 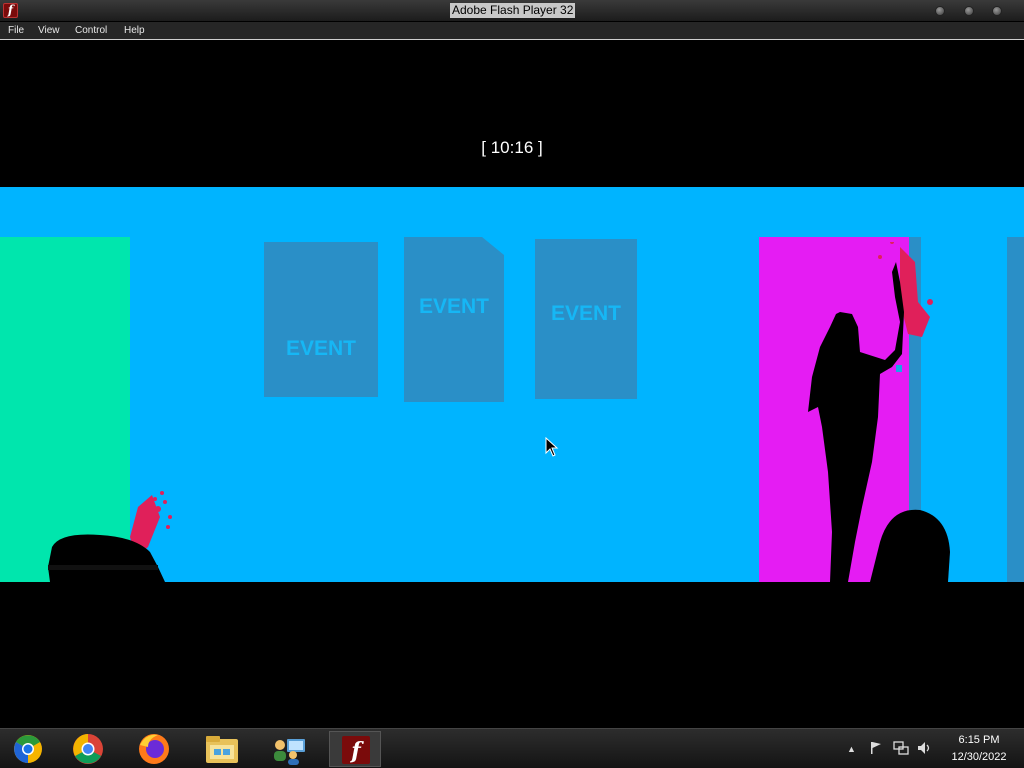 What do you see at coordinates (969, 11) in the screenshot?
I see `maximize-button` at bounding box center [969, 11].